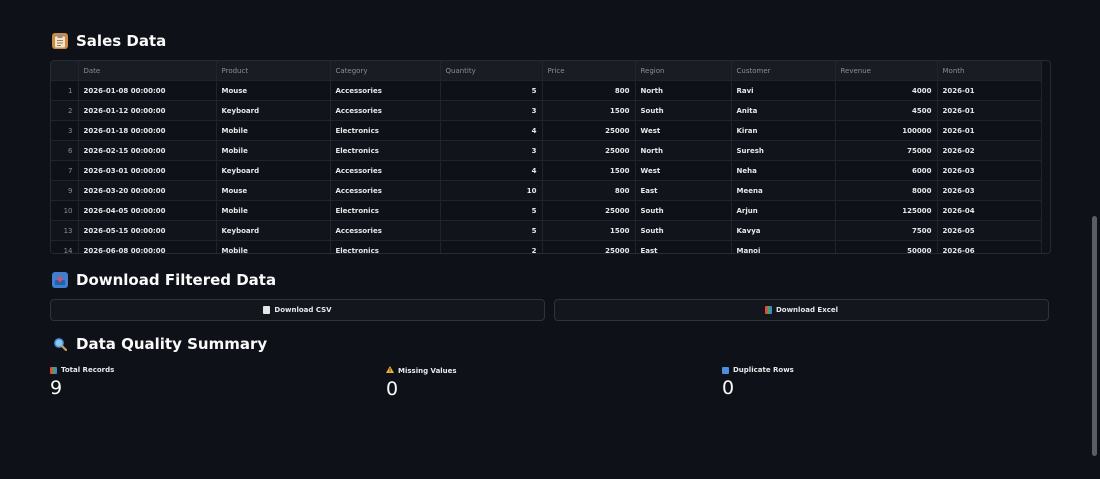 This screenshot has width=1100, height=479. What do you see at coordinates (147, 71) in the screenshot?
I see `column-header: Date` at bounding box center [147, 71].